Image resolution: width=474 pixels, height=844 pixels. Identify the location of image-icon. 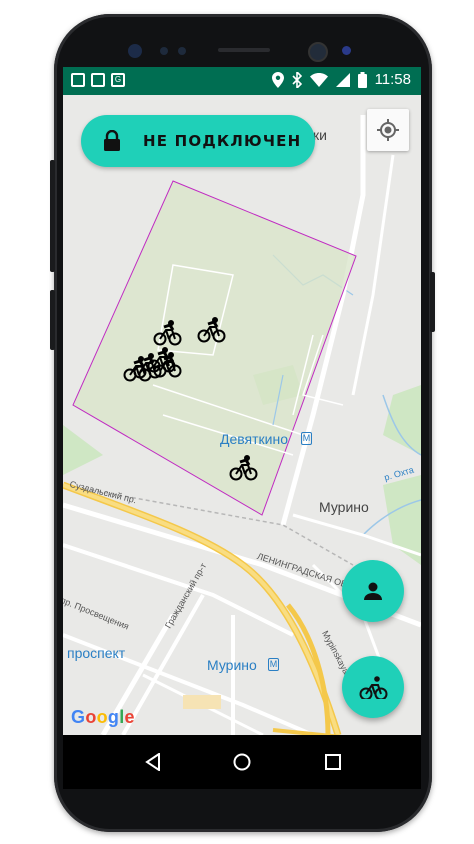
(98, 80).